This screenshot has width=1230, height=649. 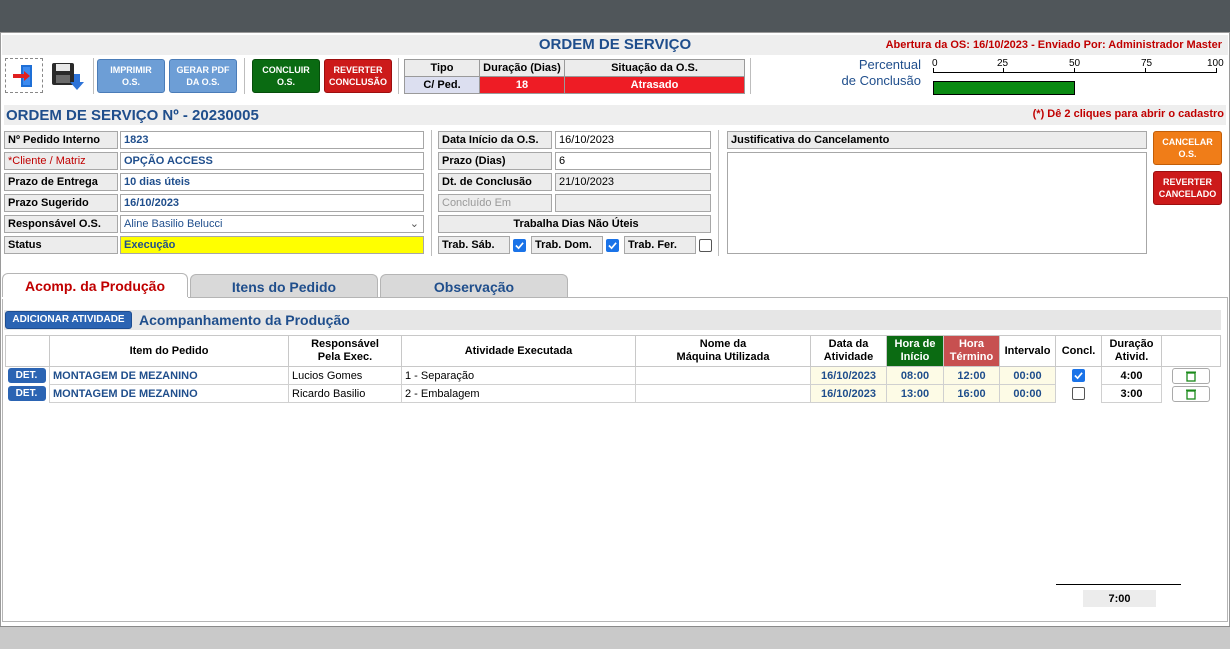 I want to click on col-item-header: Item do Pedido, so click(x=169, y=351).